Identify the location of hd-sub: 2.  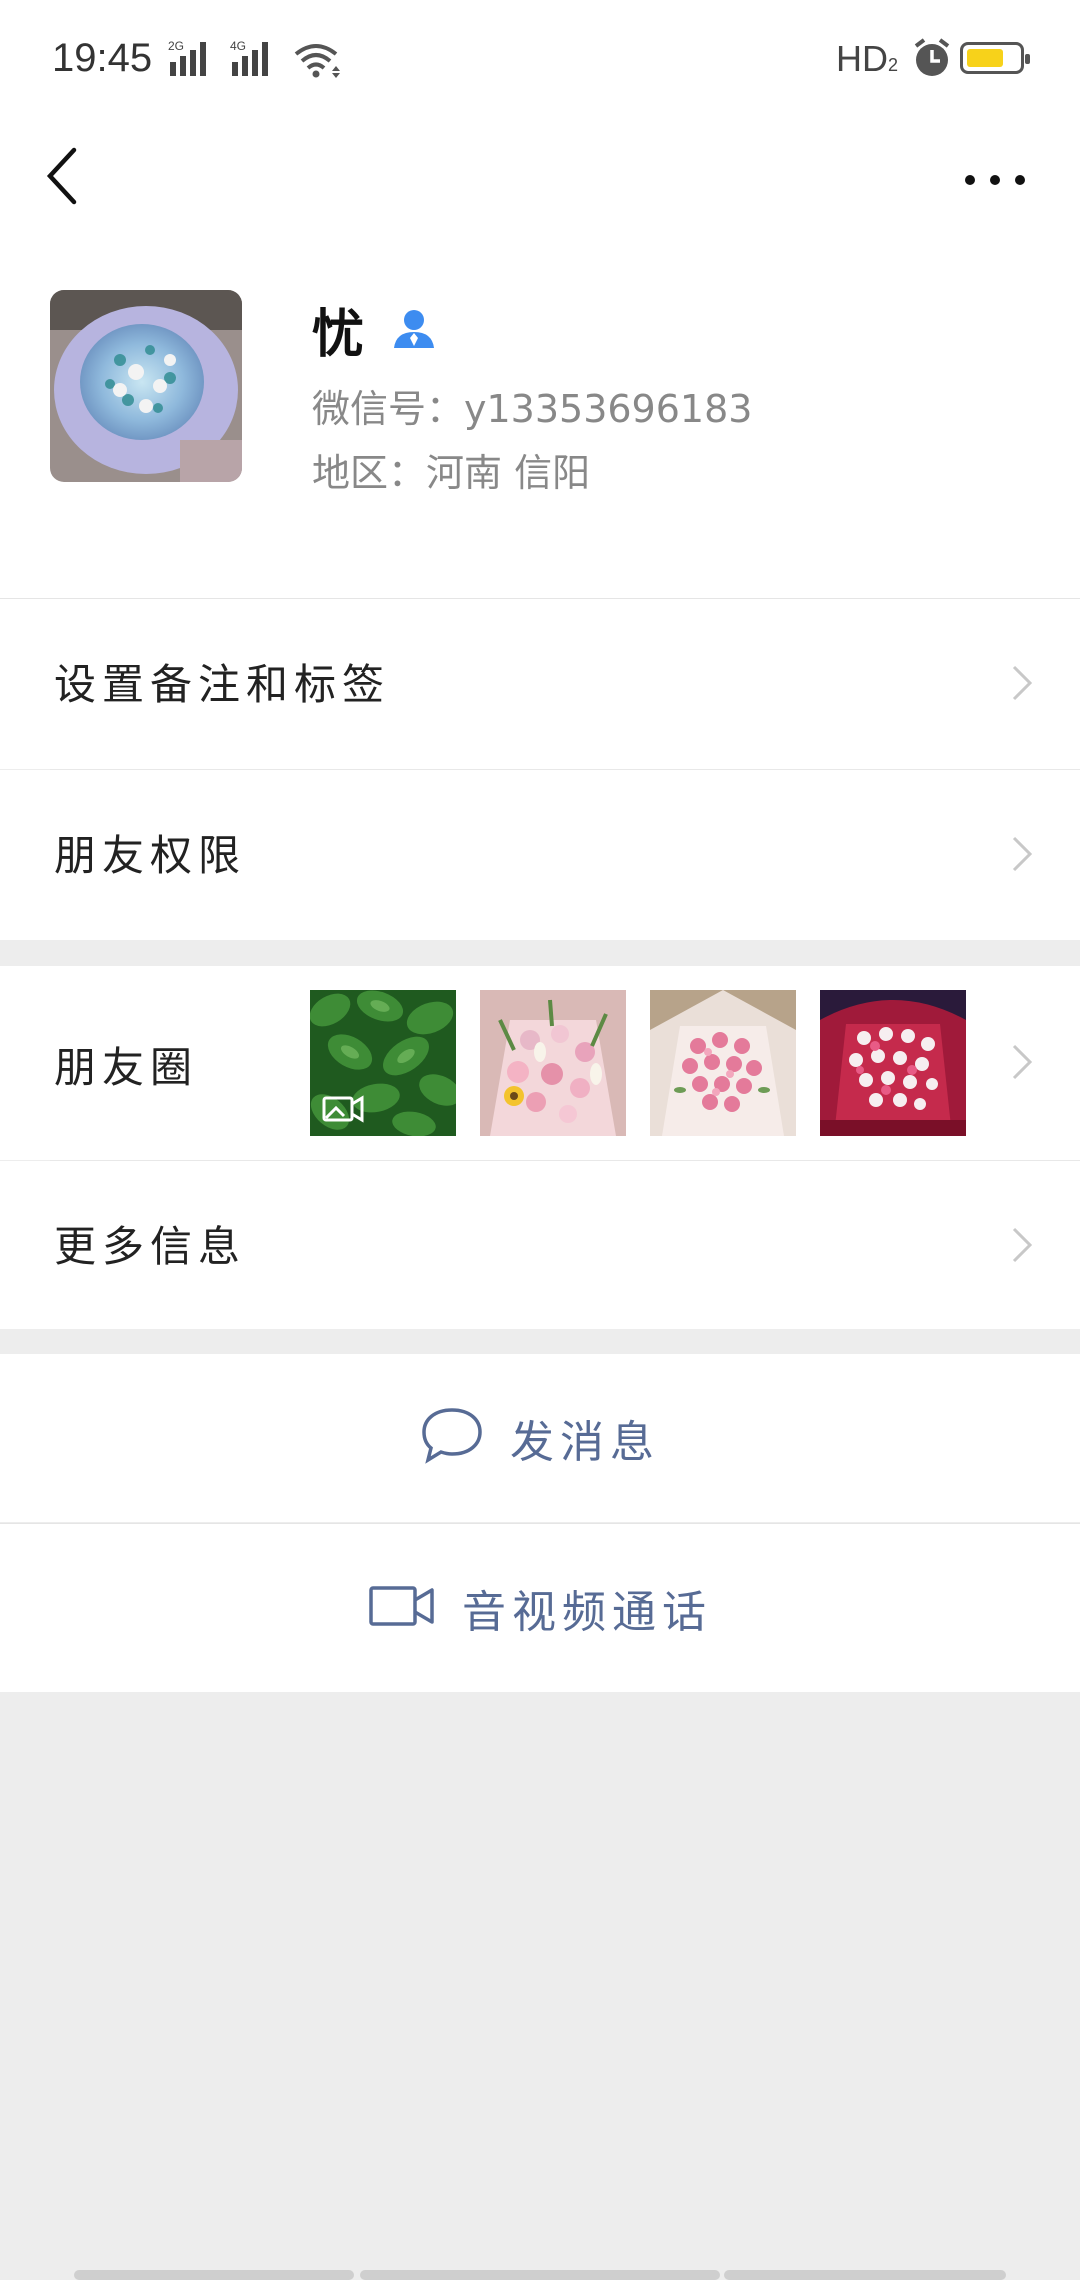
(893, 65).